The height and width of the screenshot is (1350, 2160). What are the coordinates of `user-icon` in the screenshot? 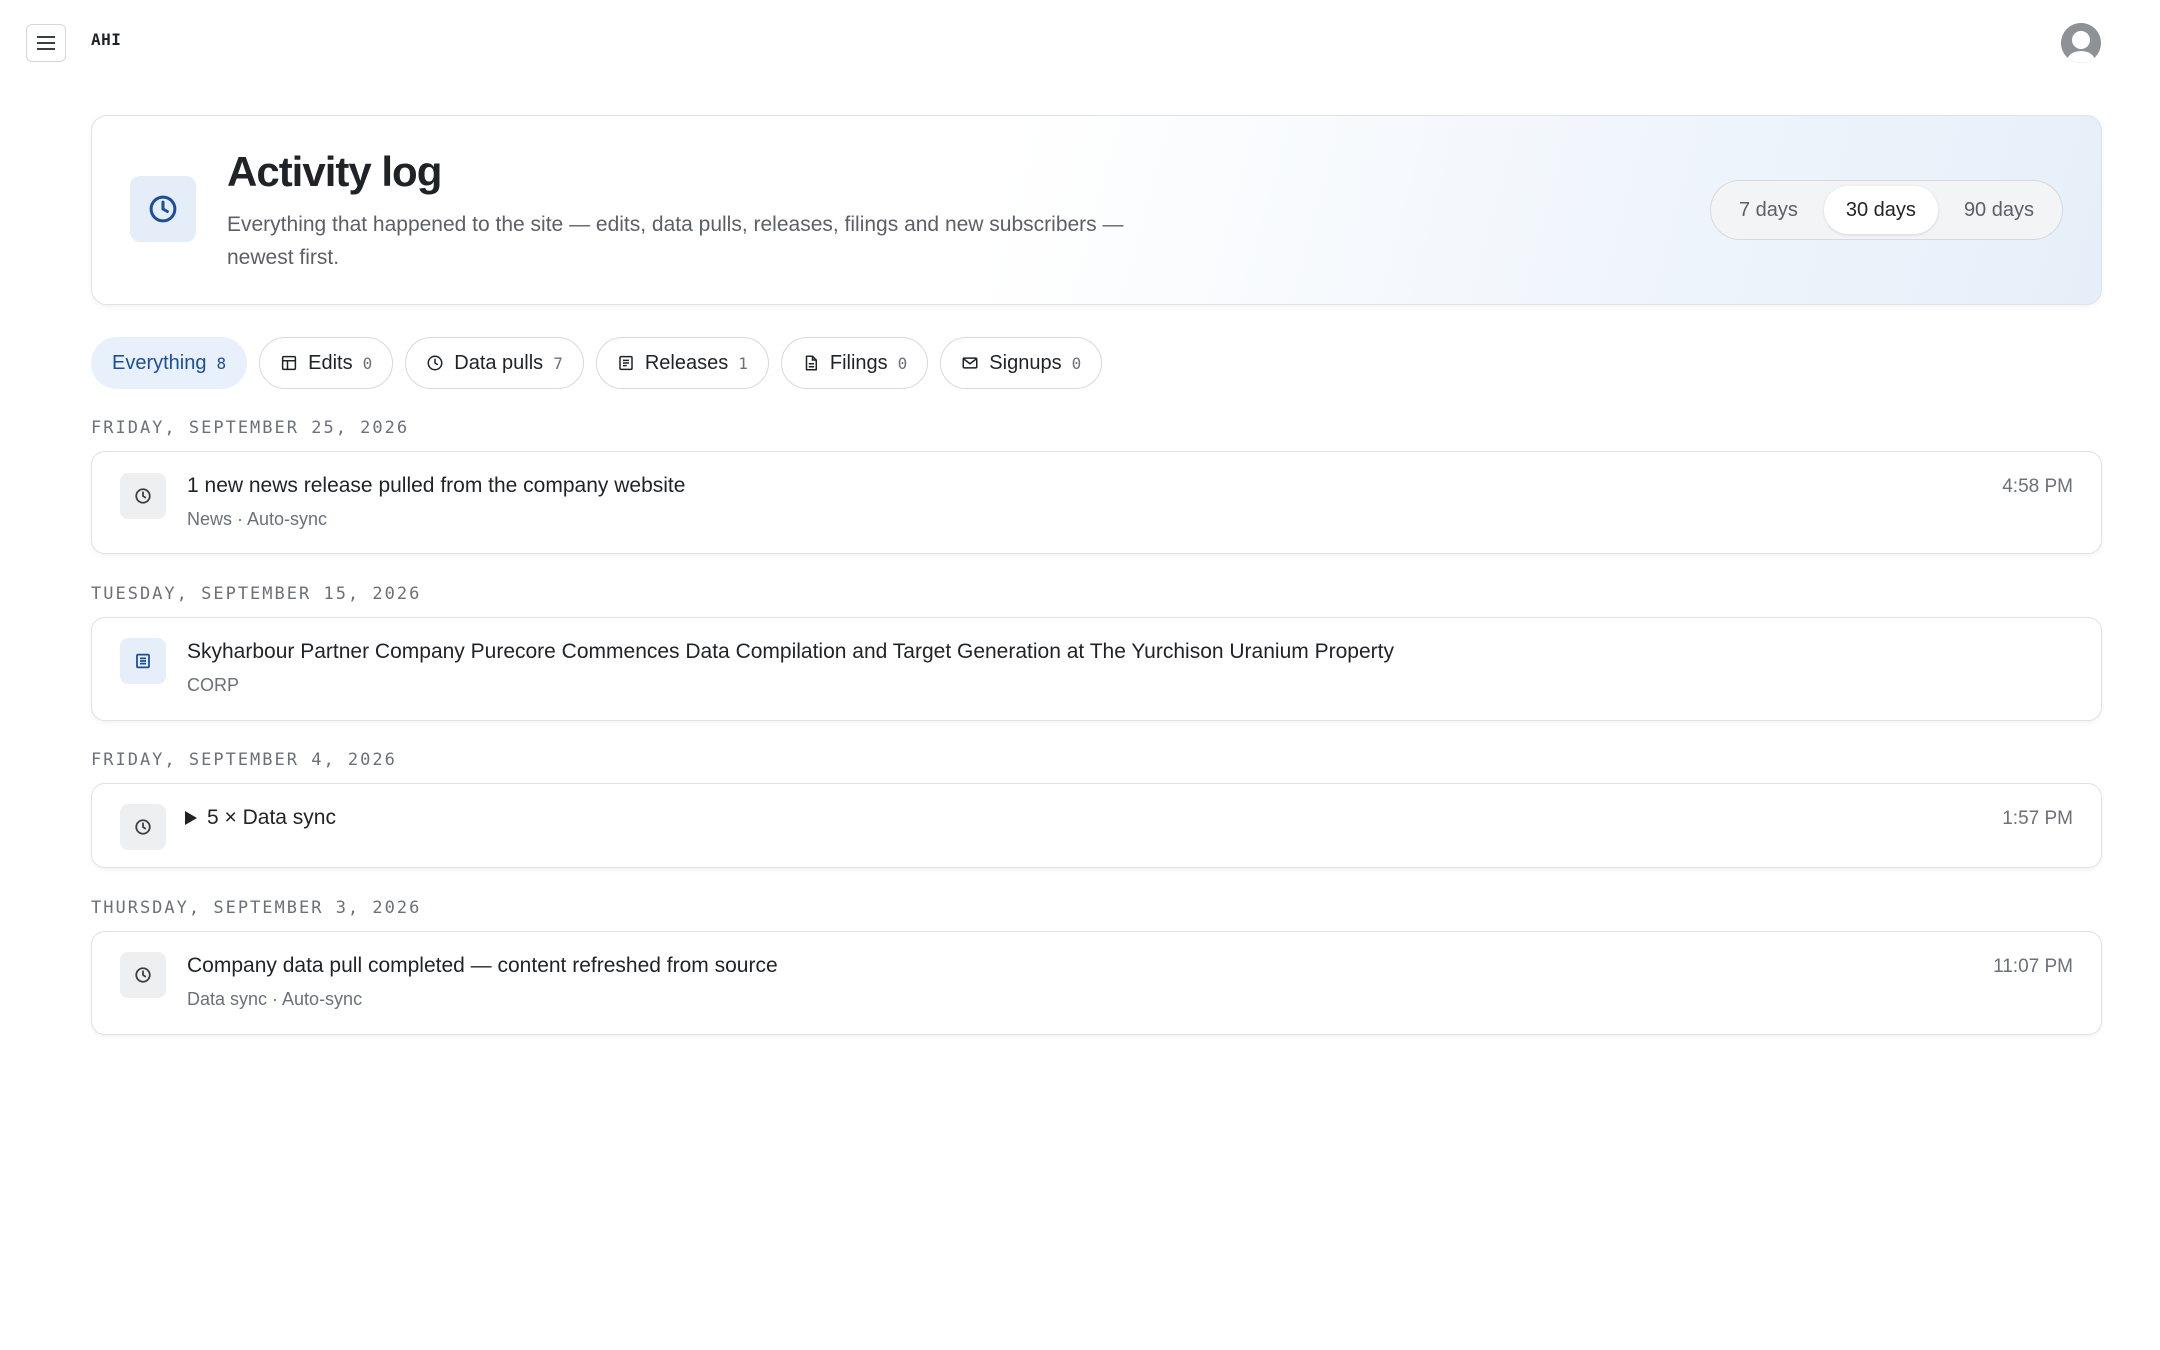 It's located at (2081, 43).